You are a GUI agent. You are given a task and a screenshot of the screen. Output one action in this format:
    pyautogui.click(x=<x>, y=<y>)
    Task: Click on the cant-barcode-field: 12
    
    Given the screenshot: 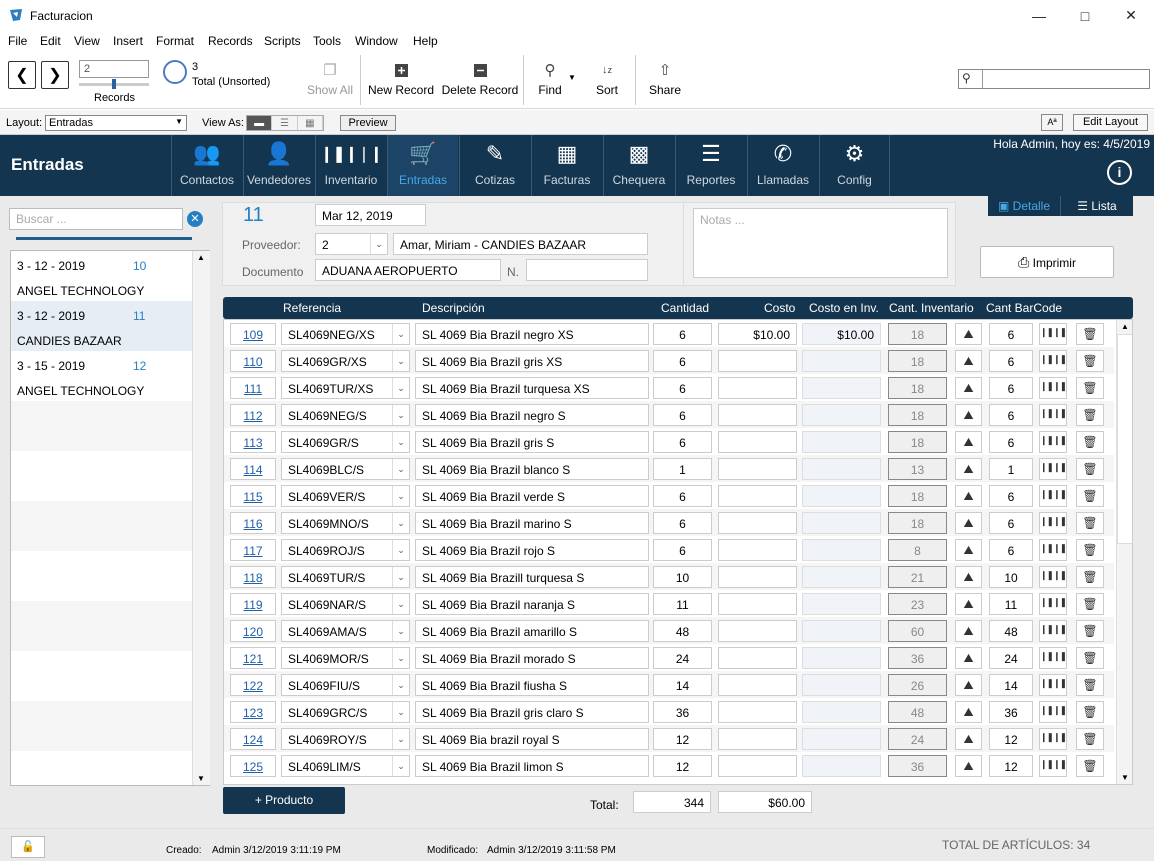 What is the action you would take?
    pyautogui.click(x=1011, y=739)
    